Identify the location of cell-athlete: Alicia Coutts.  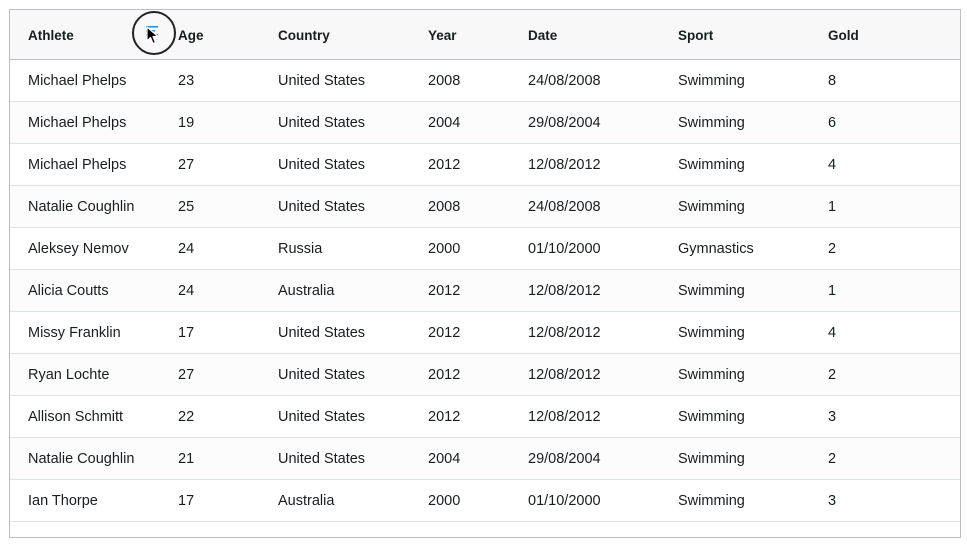
(68, 291).